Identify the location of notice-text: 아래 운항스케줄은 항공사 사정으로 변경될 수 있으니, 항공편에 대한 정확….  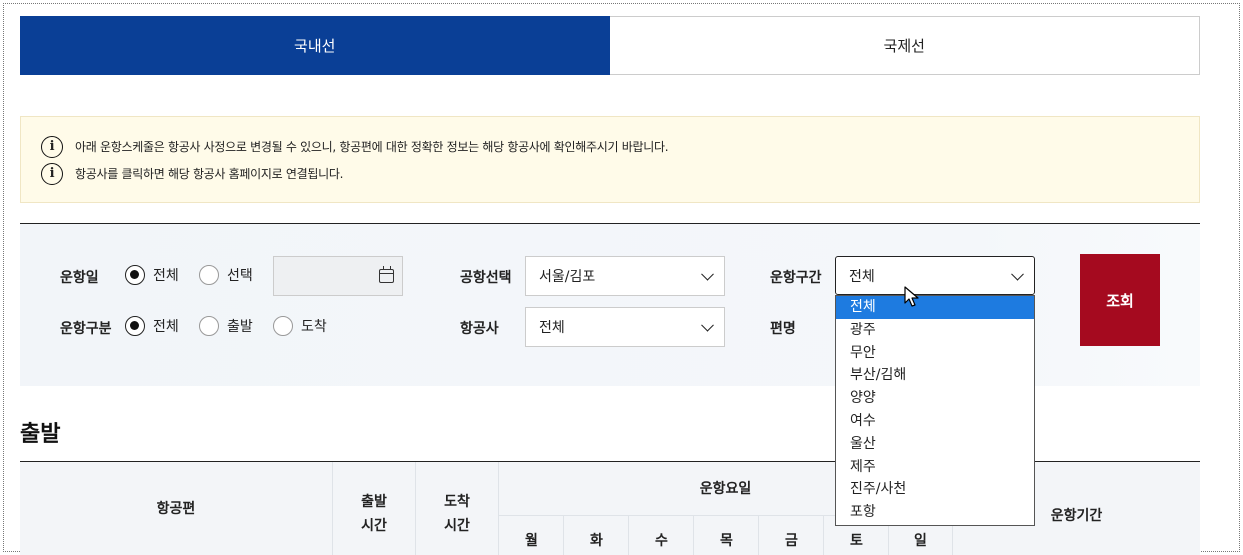
(372, 147).